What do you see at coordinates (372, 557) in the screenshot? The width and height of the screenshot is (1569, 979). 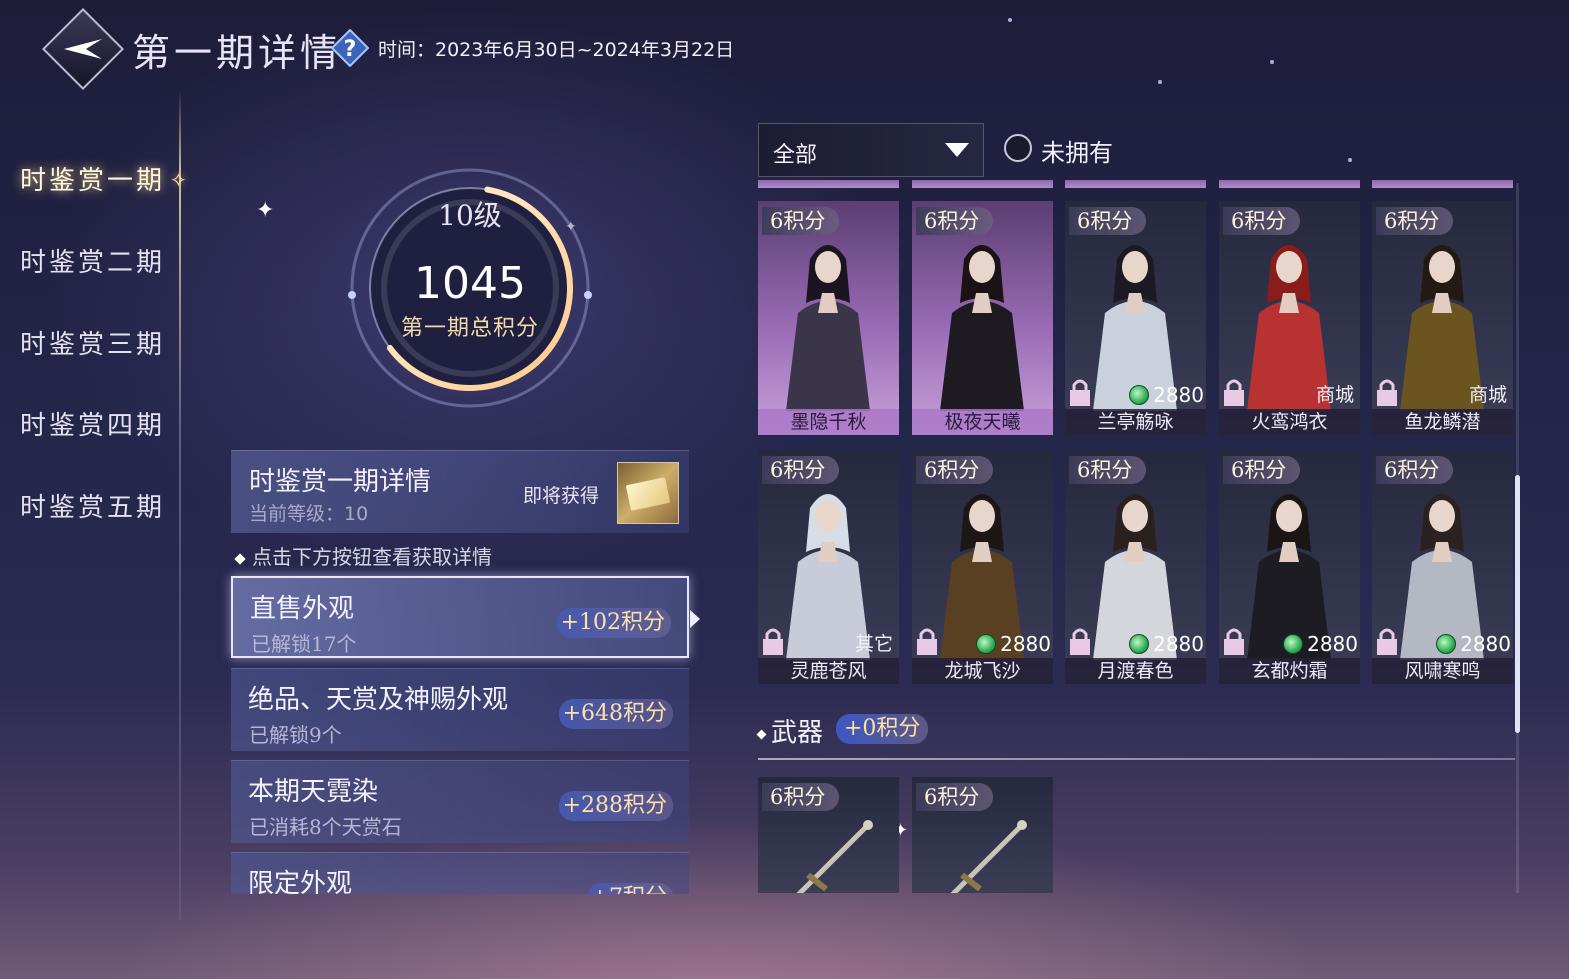 I see `hint-label: 点击下方按钮查看获取详情` at bounding box center [372, 557].